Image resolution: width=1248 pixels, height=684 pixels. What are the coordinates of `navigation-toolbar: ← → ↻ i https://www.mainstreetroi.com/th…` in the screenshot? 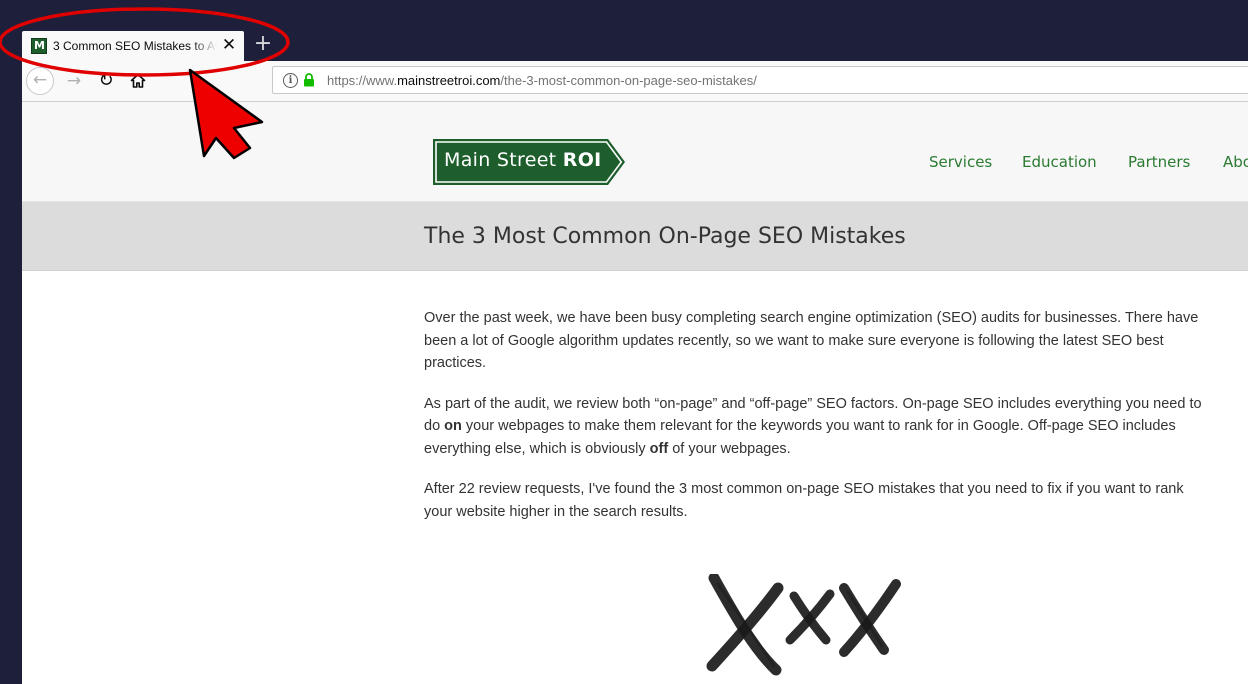 It's located at (635, 81).